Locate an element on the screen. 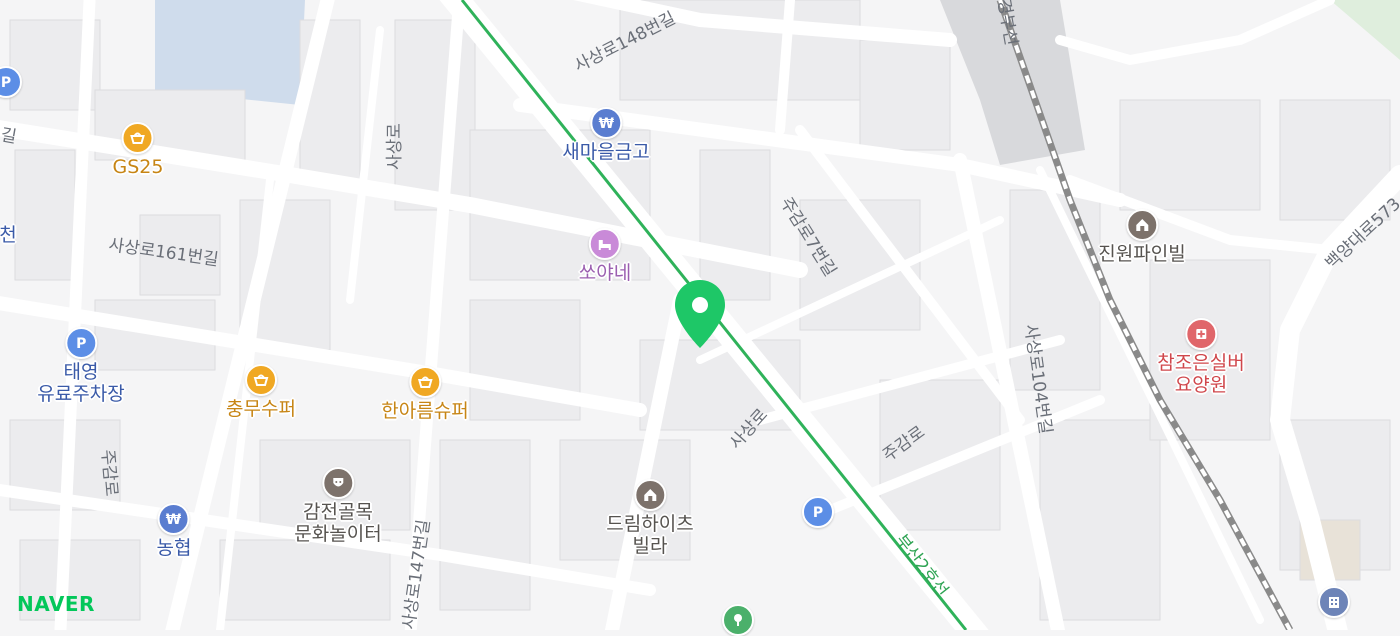 Image resolution: width=1400 pixels, height=636 pixels. poi-parking-left: P is located at coordinates (11, 82).